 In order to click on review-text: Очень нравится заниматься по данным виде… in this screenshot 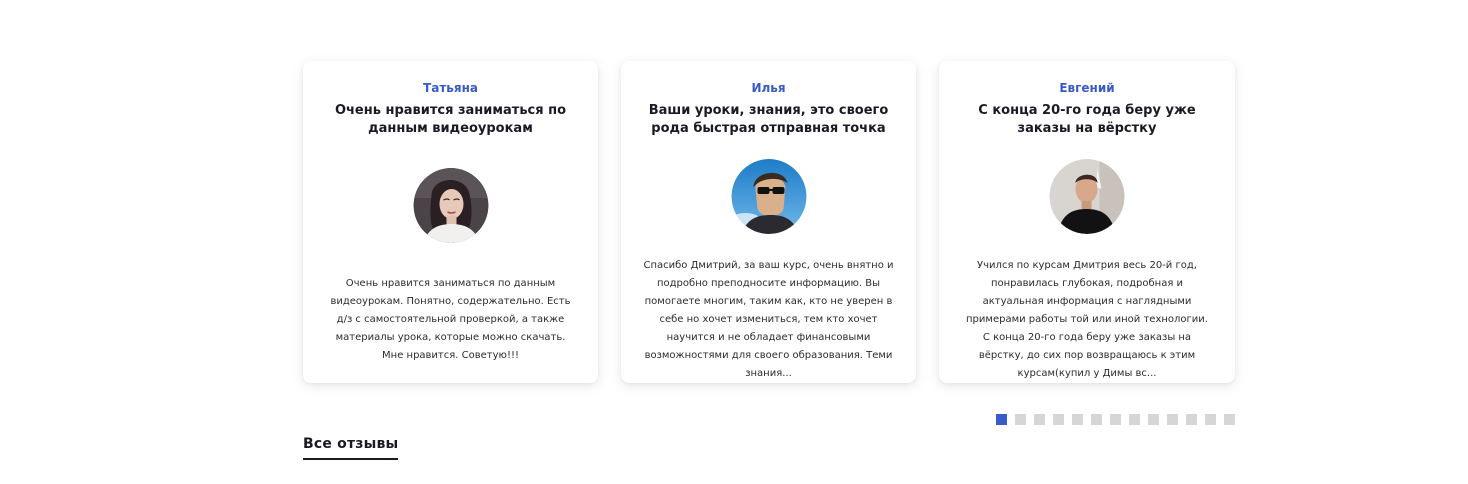, I will do `click(450, 319)`.